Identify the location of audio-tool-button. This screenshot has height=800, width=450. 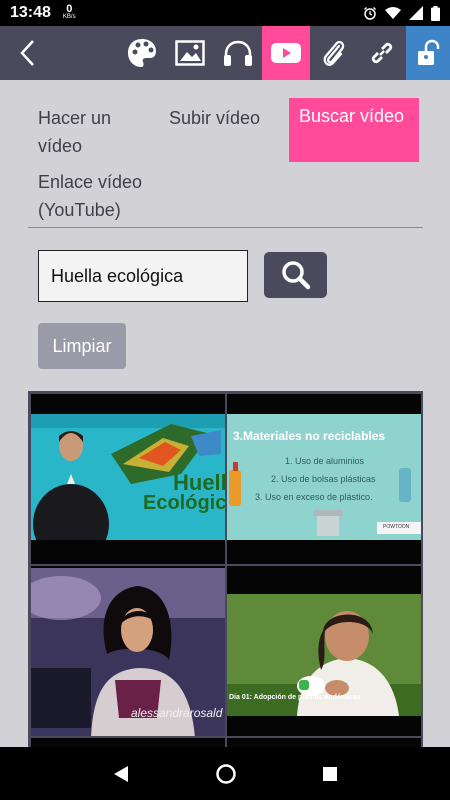
(238, 53).